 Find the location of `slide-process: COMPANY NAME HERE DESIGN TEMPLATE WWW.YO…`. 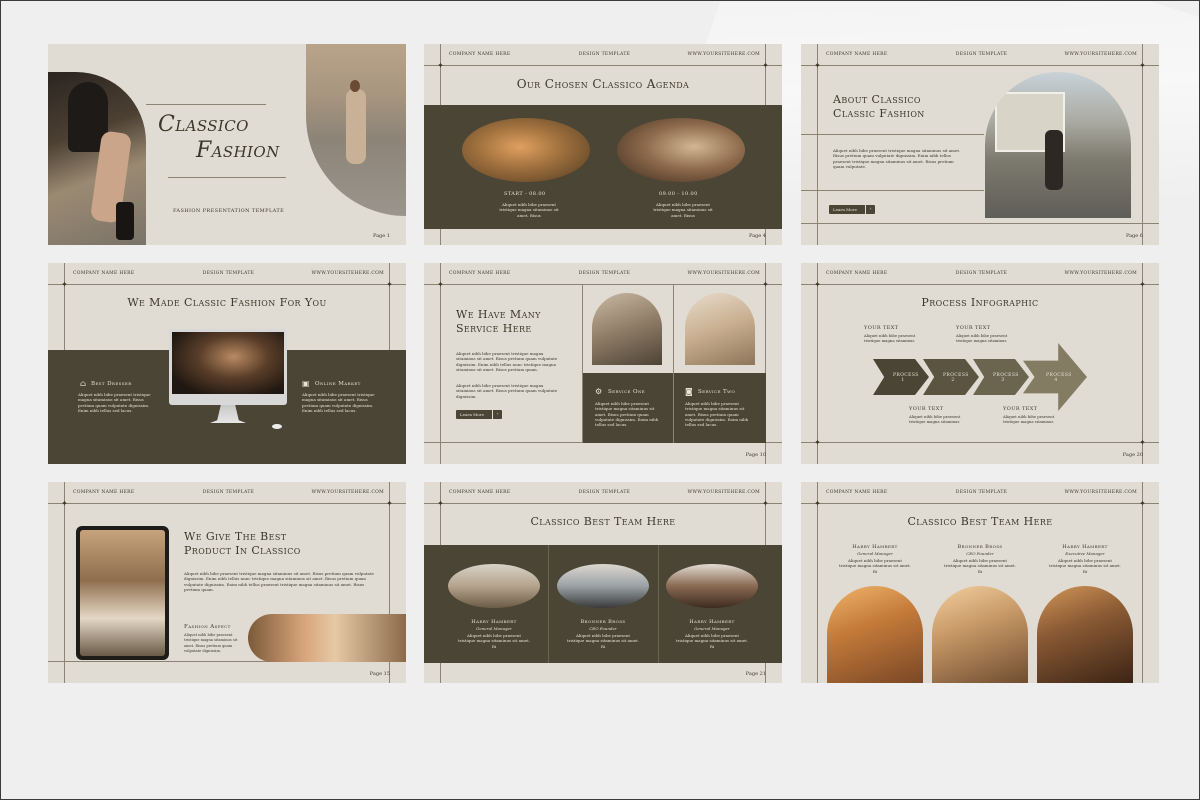

slide-process: COMPANY NAME HERE DESIGN TEMPLATE WWW.YO… is located at coordinates (980, 363).